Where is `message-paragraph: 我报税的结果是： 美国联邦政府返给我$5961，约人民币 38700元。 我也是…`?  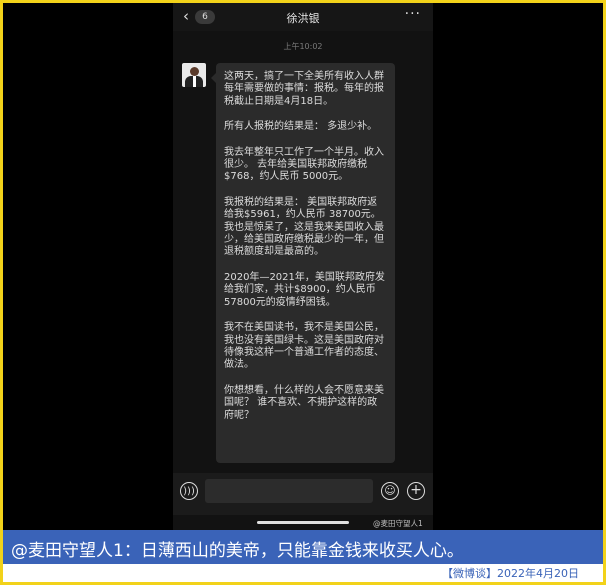 message-paragraph: 我报税的结果是： 美国联邦政府返给我$5961，约人民币 38700元。 我也是… is located at coordinates (304, 227).